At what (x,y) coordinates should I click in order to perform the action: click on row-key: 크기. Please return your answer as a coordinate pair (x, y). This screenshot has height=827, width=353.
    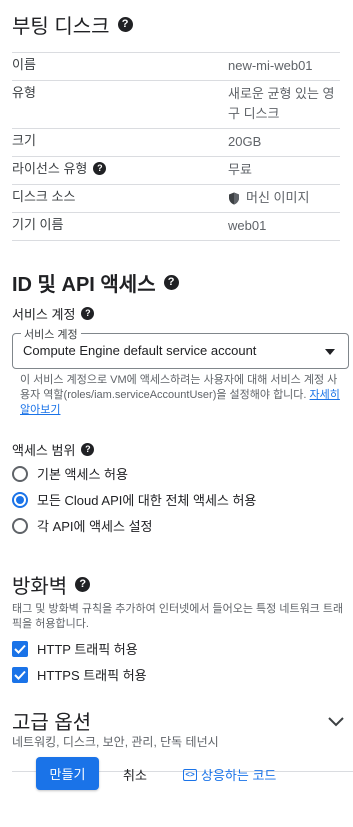
    Looking at the image, I should click on (24, 140).